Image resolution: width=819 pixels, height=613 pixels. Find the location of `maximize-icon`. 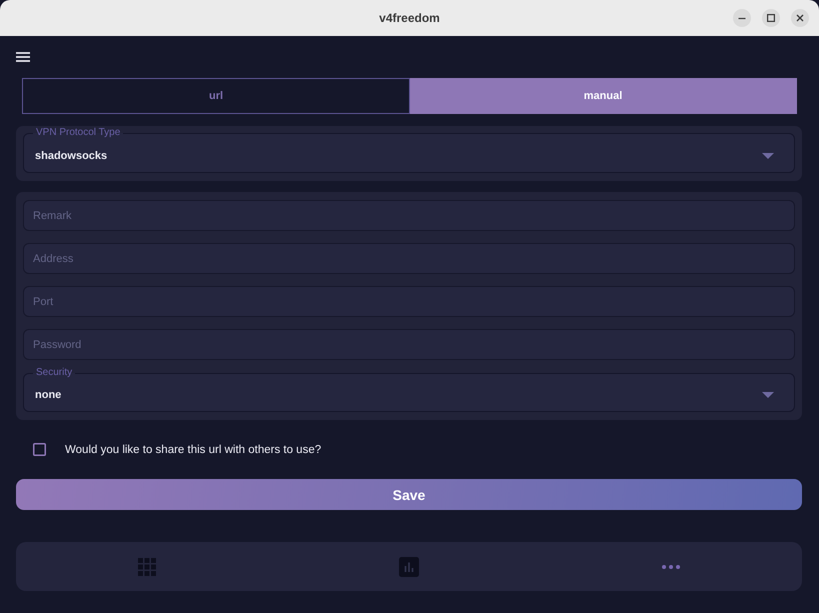

maximize-icon is located at coordinates (771, 18).